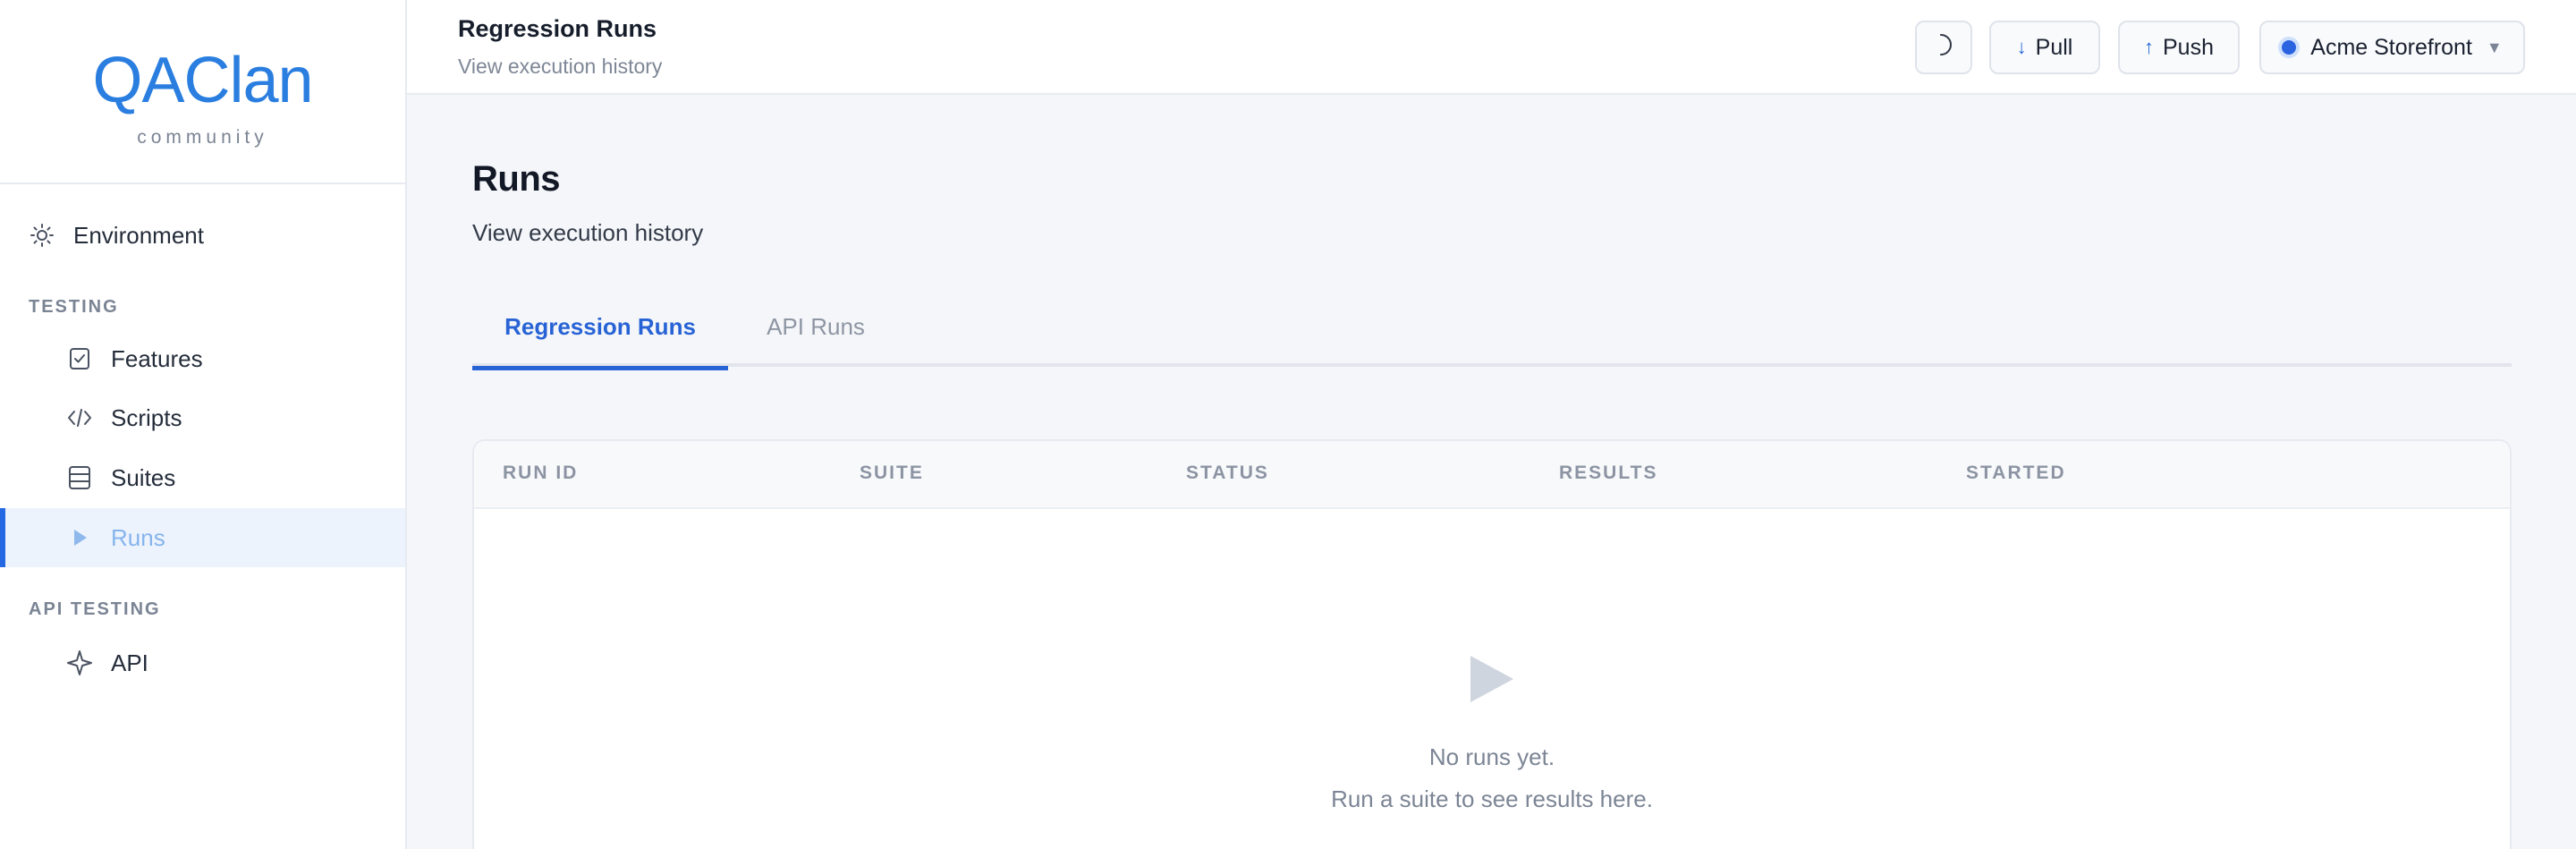 This screenshot has width=2576, height=849. What do you see at coordinates (1227, 473) in the screenshot?
I see `column-header-status: STATUS` at bounding box center [1227, 473].